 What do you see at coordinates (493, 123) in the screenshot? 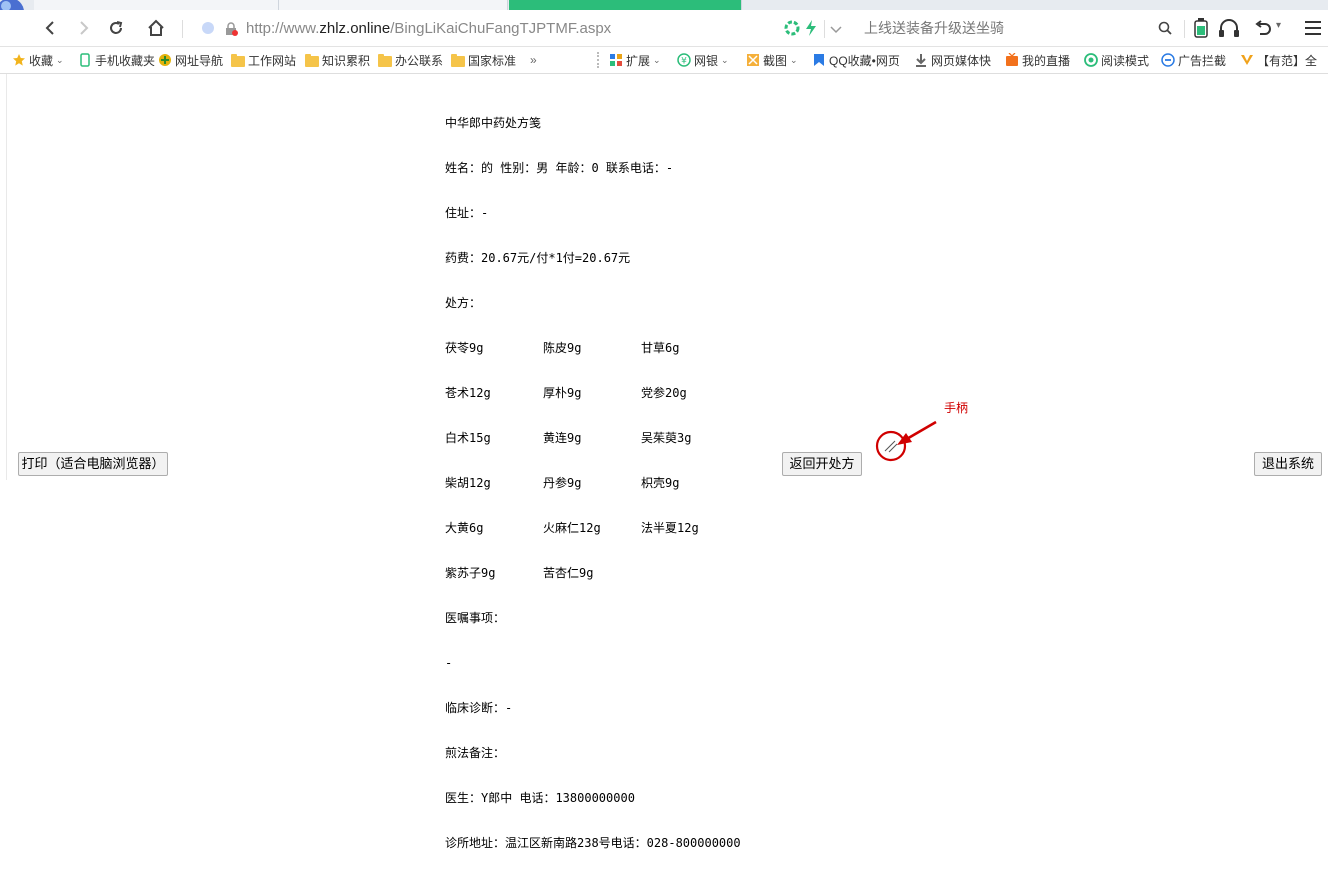
I see `prescription-title: 中华郎中药处方笺` at bounding box center [493, 123].